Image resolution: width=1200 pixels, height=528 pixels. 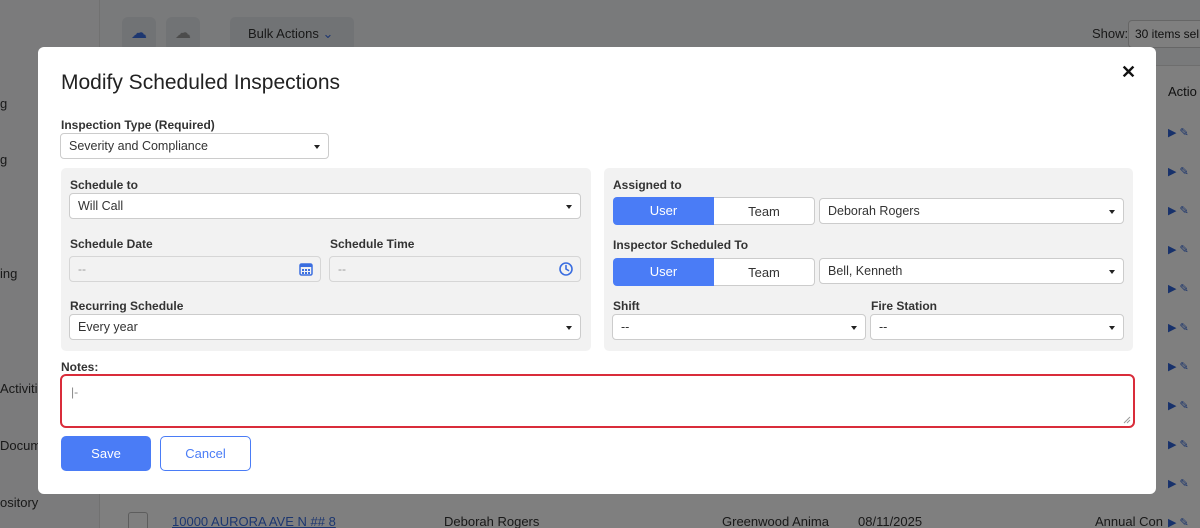 What do you see at coordinates (625, 327) in the screenshot?
I see `shift-value: --` at bounding box center [625, 327].